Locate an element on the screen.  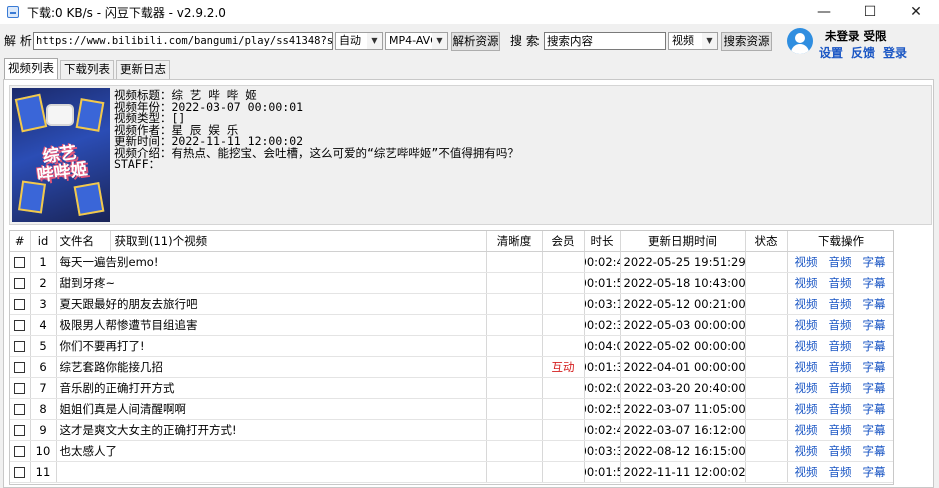
row-updated: 2022-05-03 00:00:00 is located at coordinates (683, 325).